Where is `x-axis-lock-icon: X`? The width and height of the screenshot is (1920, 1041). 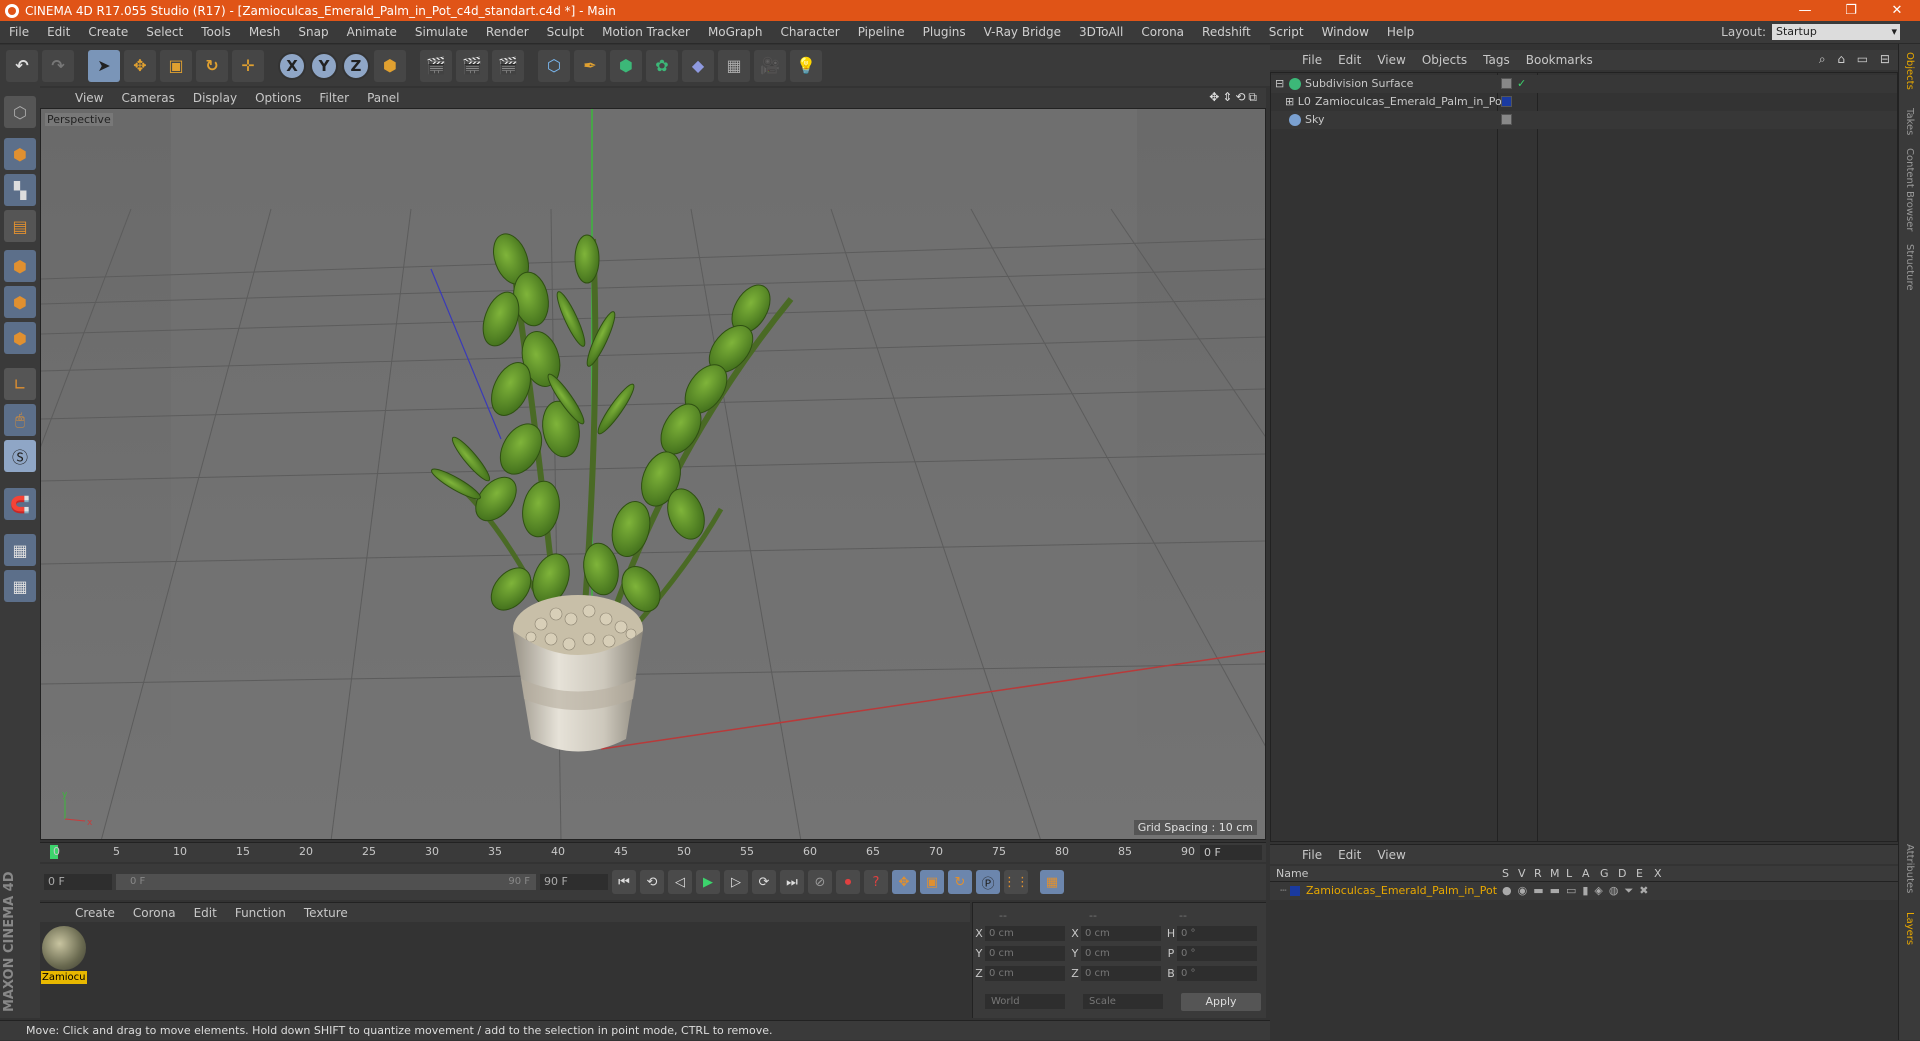 x-axis-lock-icon: X is located at coordinates (292, 65).